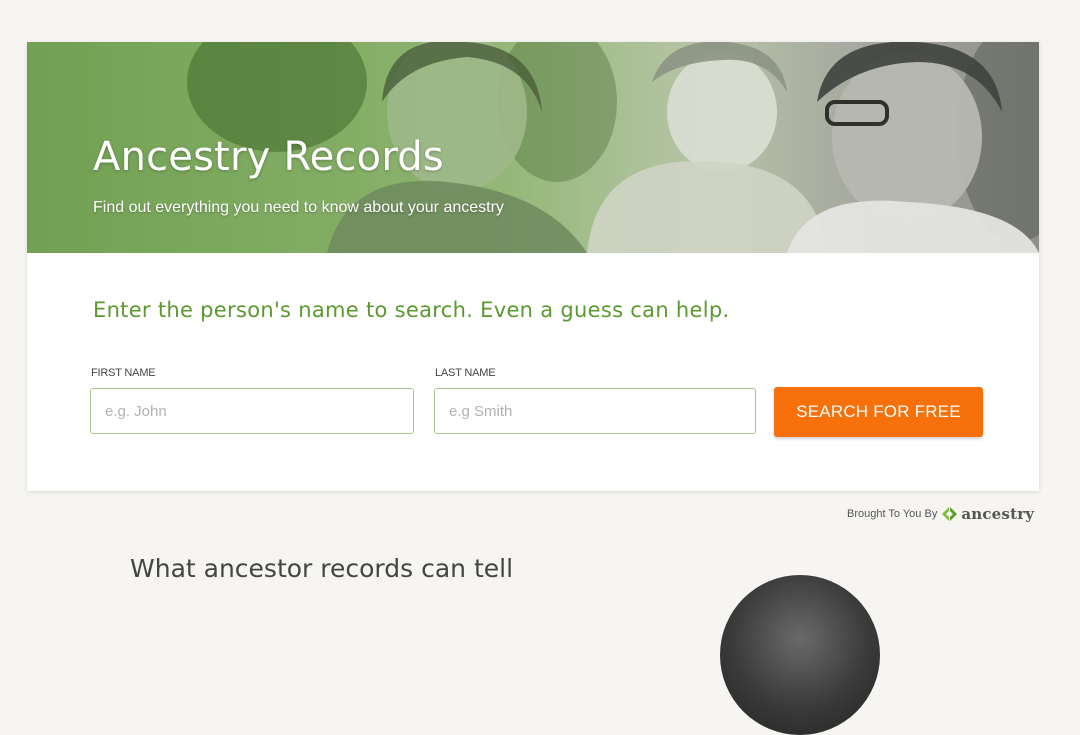 The image size is (1080, 735). I want to click on ancestry-brand-name: ancestry, so click(998, 514).